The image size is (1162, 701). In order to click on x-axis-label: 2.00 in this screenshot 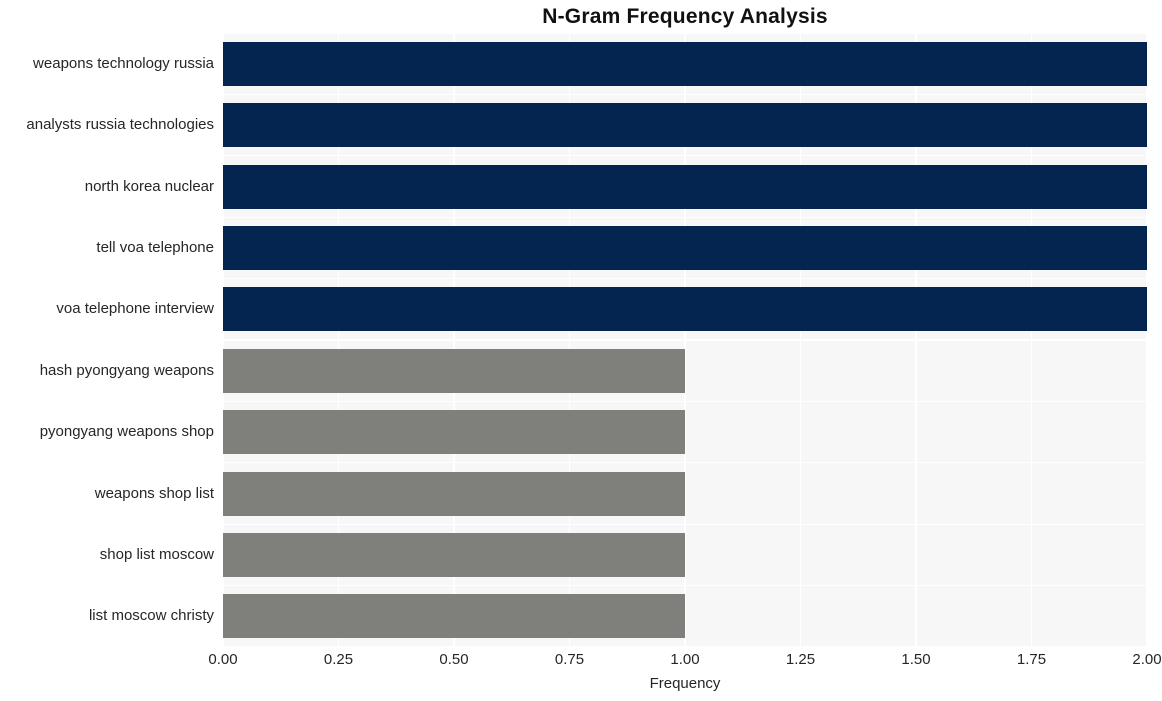, I will do `click(1147, 659)`.